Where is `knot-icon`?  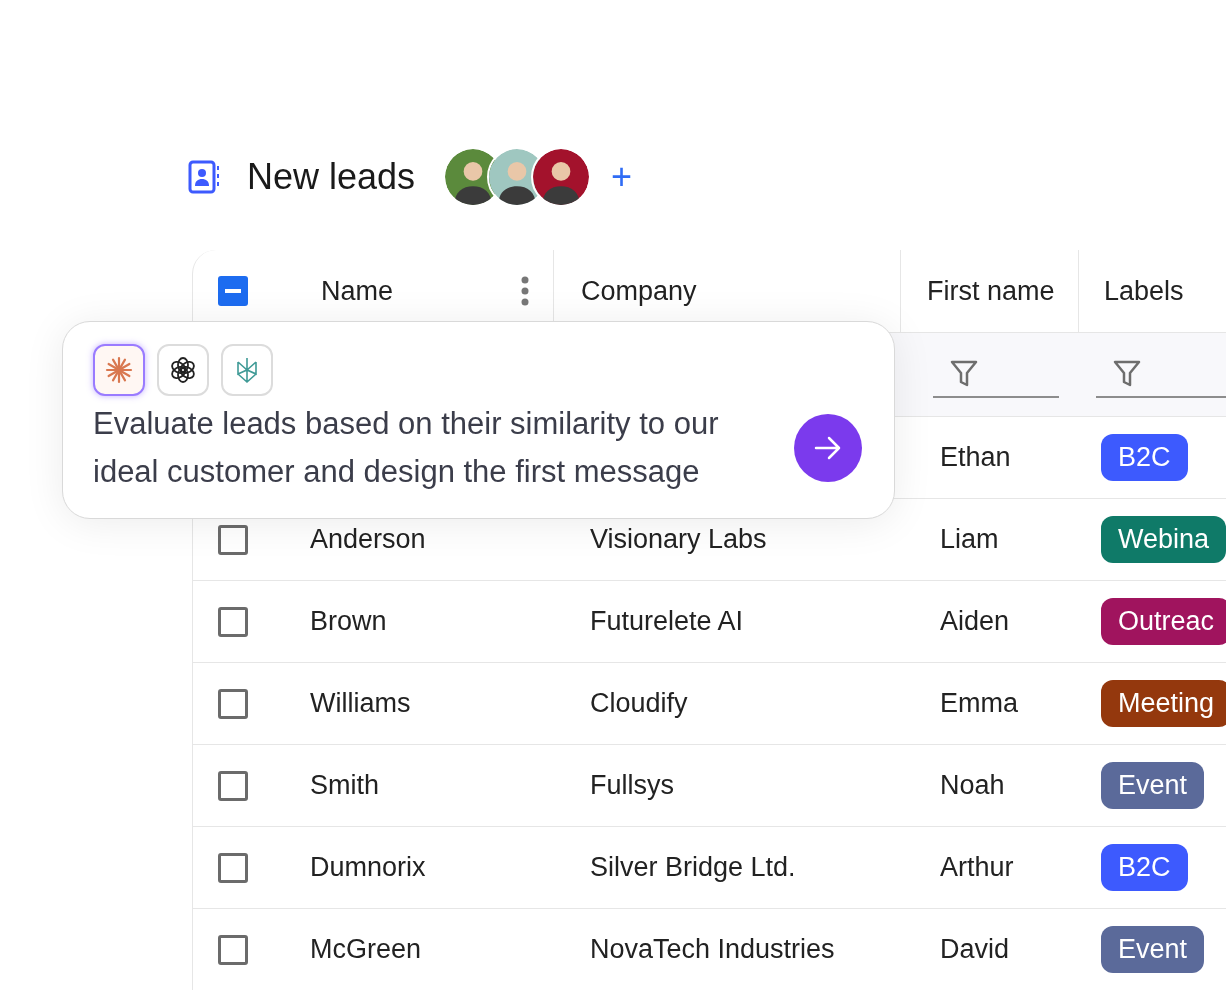 knot-icon is located at coordinates (183, 370).